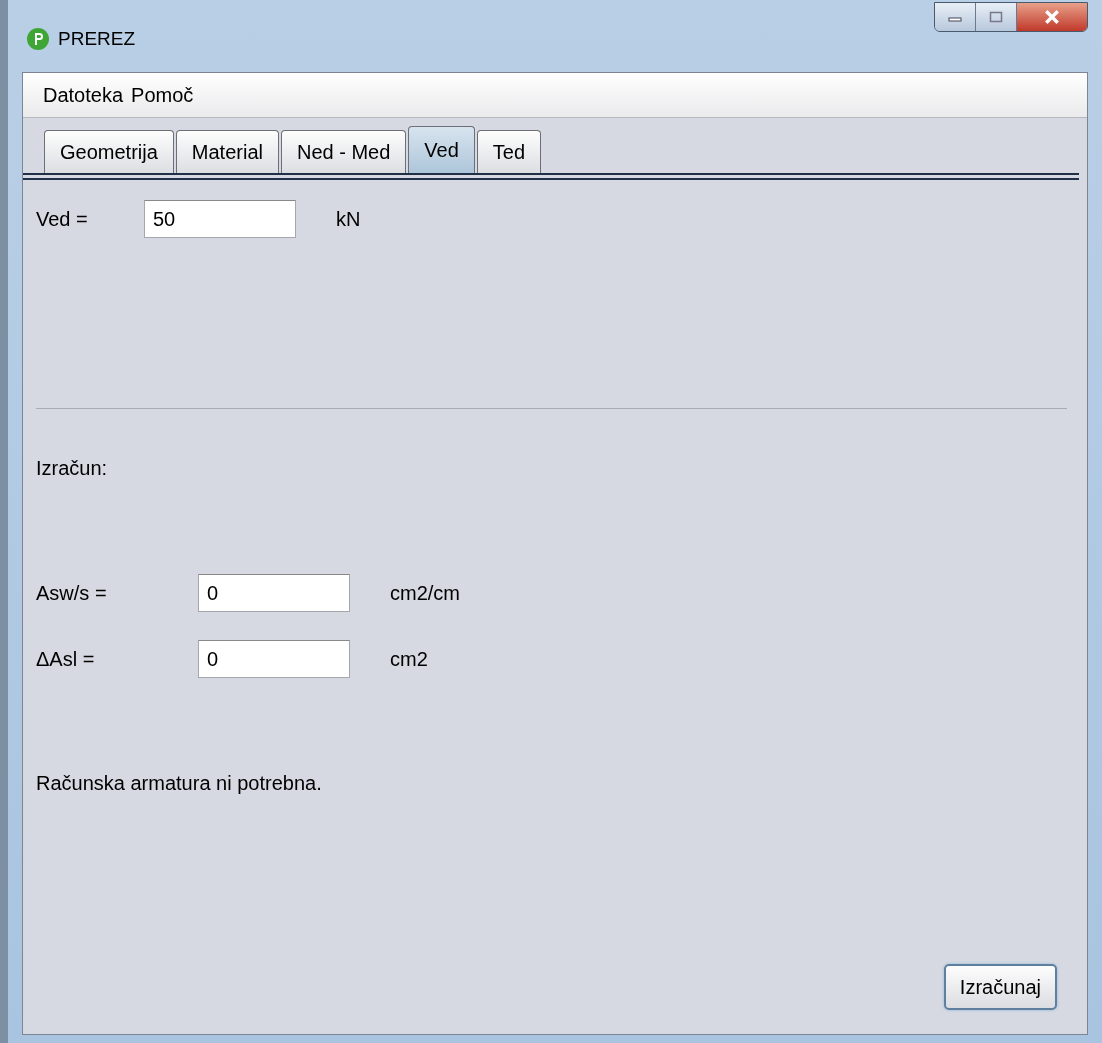  I want to click on field-label: Ved =, so click(62, 219).